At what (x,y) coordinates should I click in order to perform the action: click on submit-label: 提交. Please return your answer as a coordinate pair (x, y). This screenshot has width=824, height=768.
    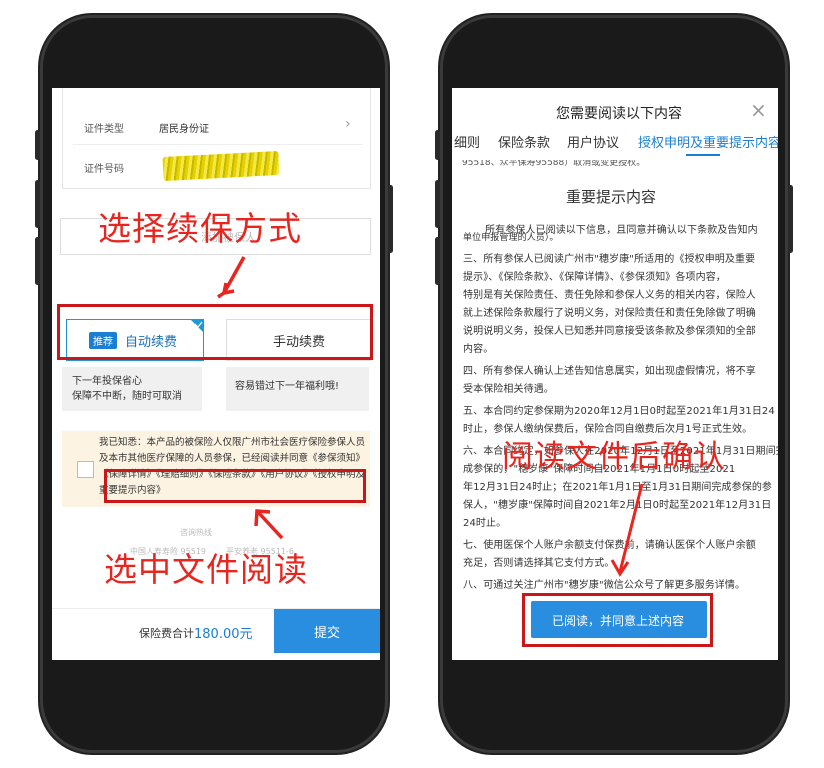
    Looking at the image, I should click on (327, 633).